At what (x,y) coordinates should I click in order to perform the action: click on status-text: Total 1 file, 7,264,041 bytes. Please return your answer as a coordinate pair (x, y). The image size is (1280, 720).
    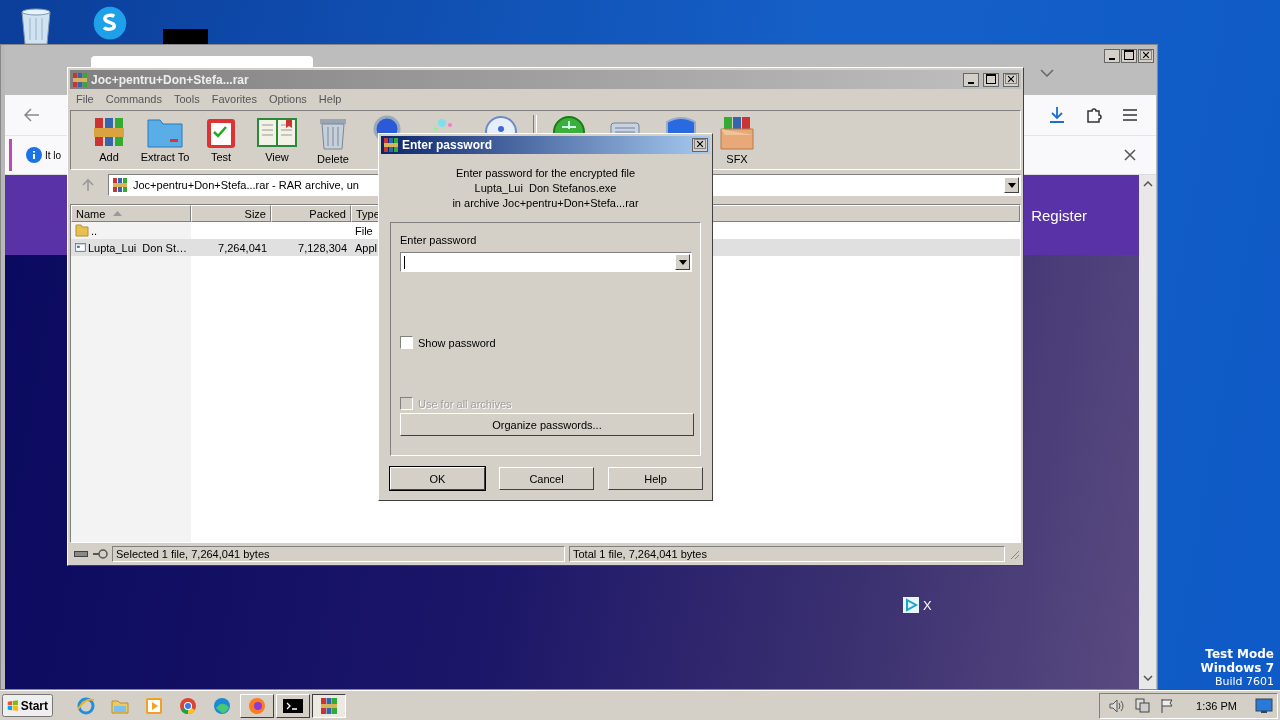
    Looking at the image, I should click on (787, 554).